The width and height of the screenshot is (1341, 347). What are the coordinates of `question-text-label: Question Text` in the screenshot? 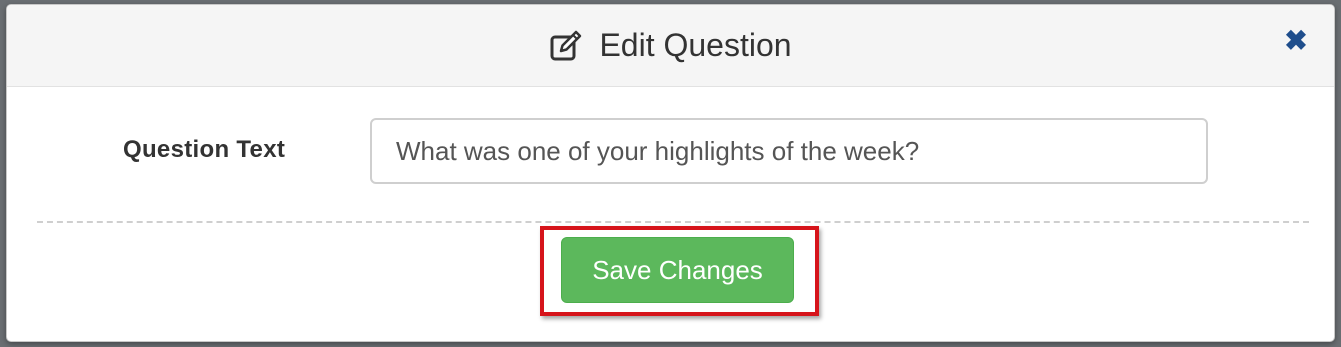 It's located at (204, 149).